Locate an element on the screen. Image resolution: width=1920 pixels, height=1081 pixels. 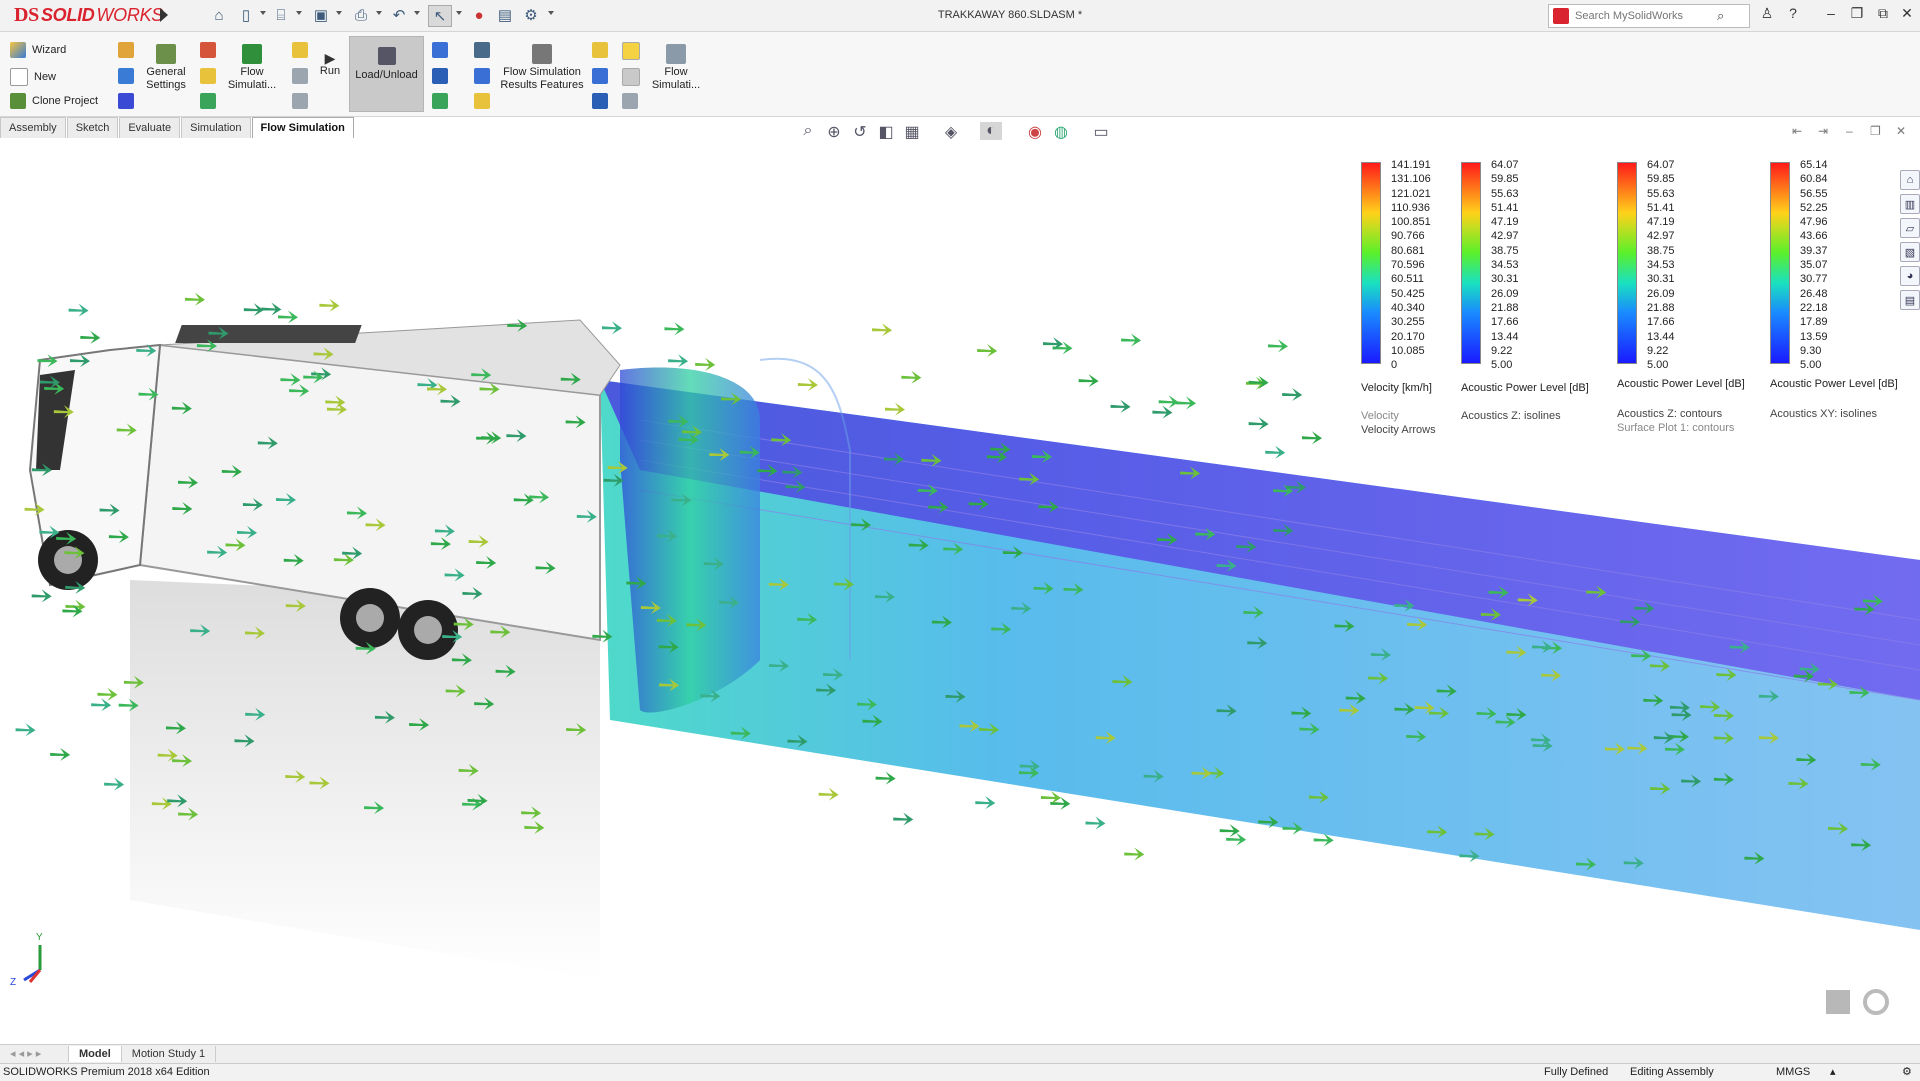
tab-assembly: Assembly is located at coordinates (33, 127).